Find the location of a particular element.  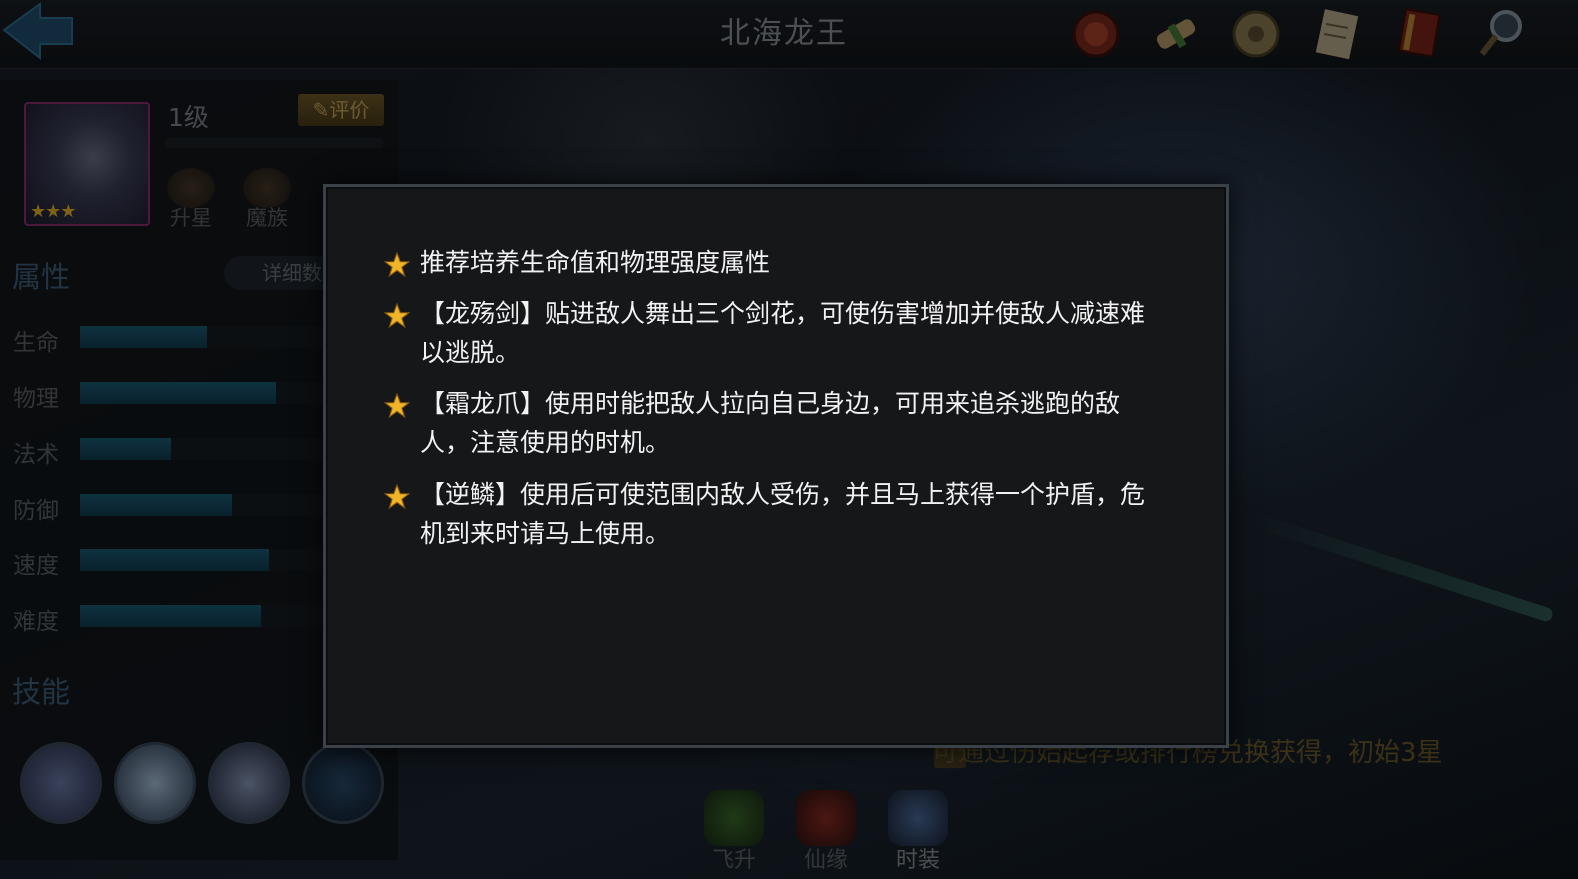

tip-item: 【霜龙爪】使用时能把敌人拉向自己身边，可用来追杀逃跑的敌人，注意使用的时机。 is located at coordinates (772, 423).